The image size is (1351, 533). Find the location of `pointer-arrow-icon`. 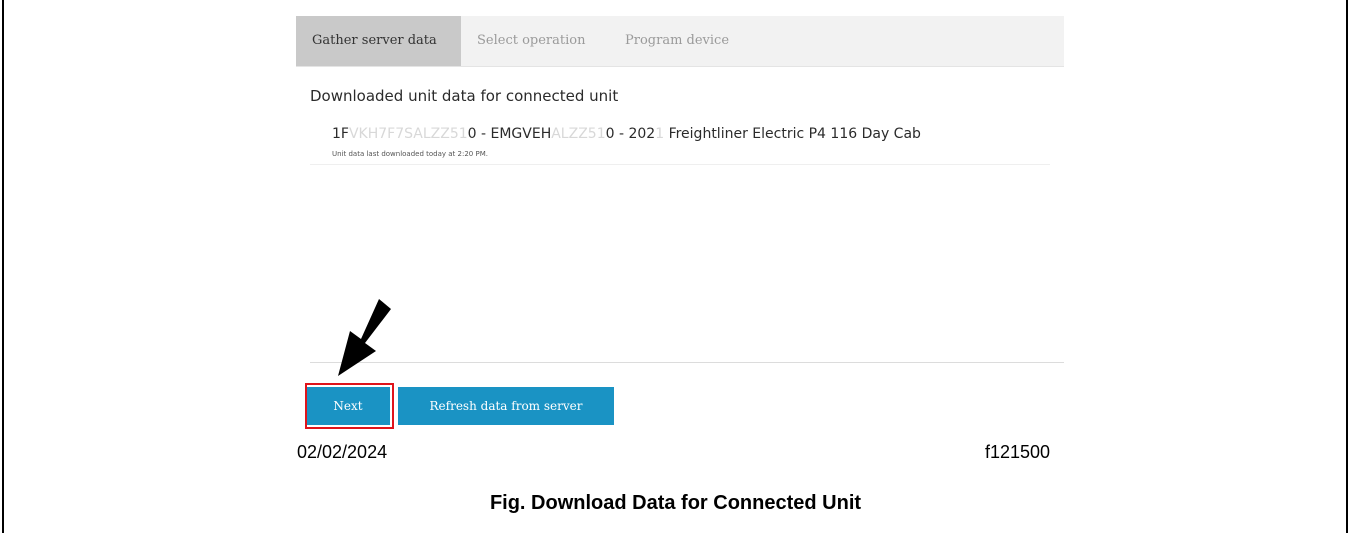

pointer-arrow-icon is located at coordinates (364, 337).